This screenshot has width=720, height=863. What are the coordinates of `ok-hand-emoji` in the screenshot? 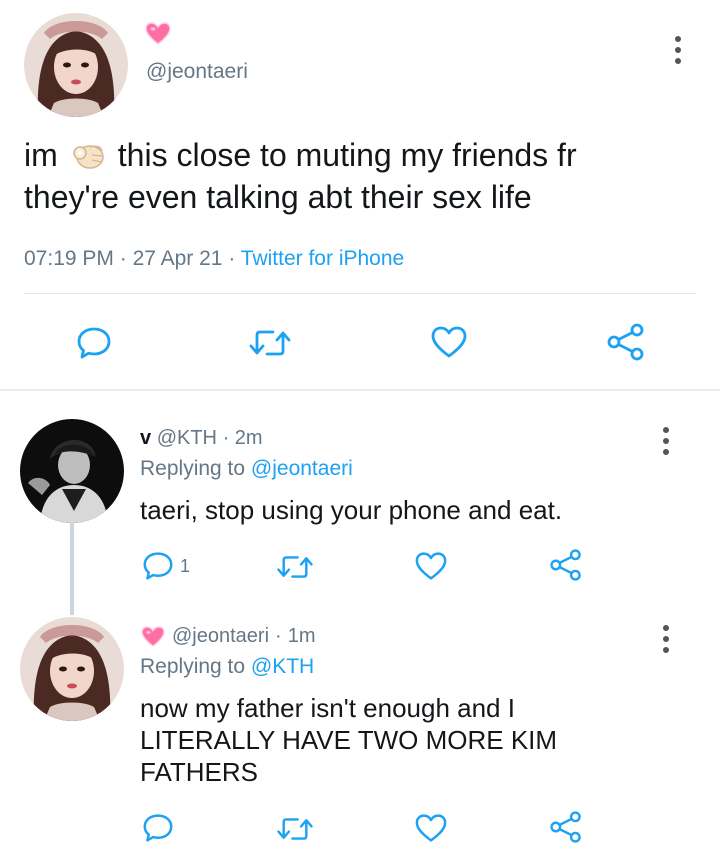 It's located at (88, 155).